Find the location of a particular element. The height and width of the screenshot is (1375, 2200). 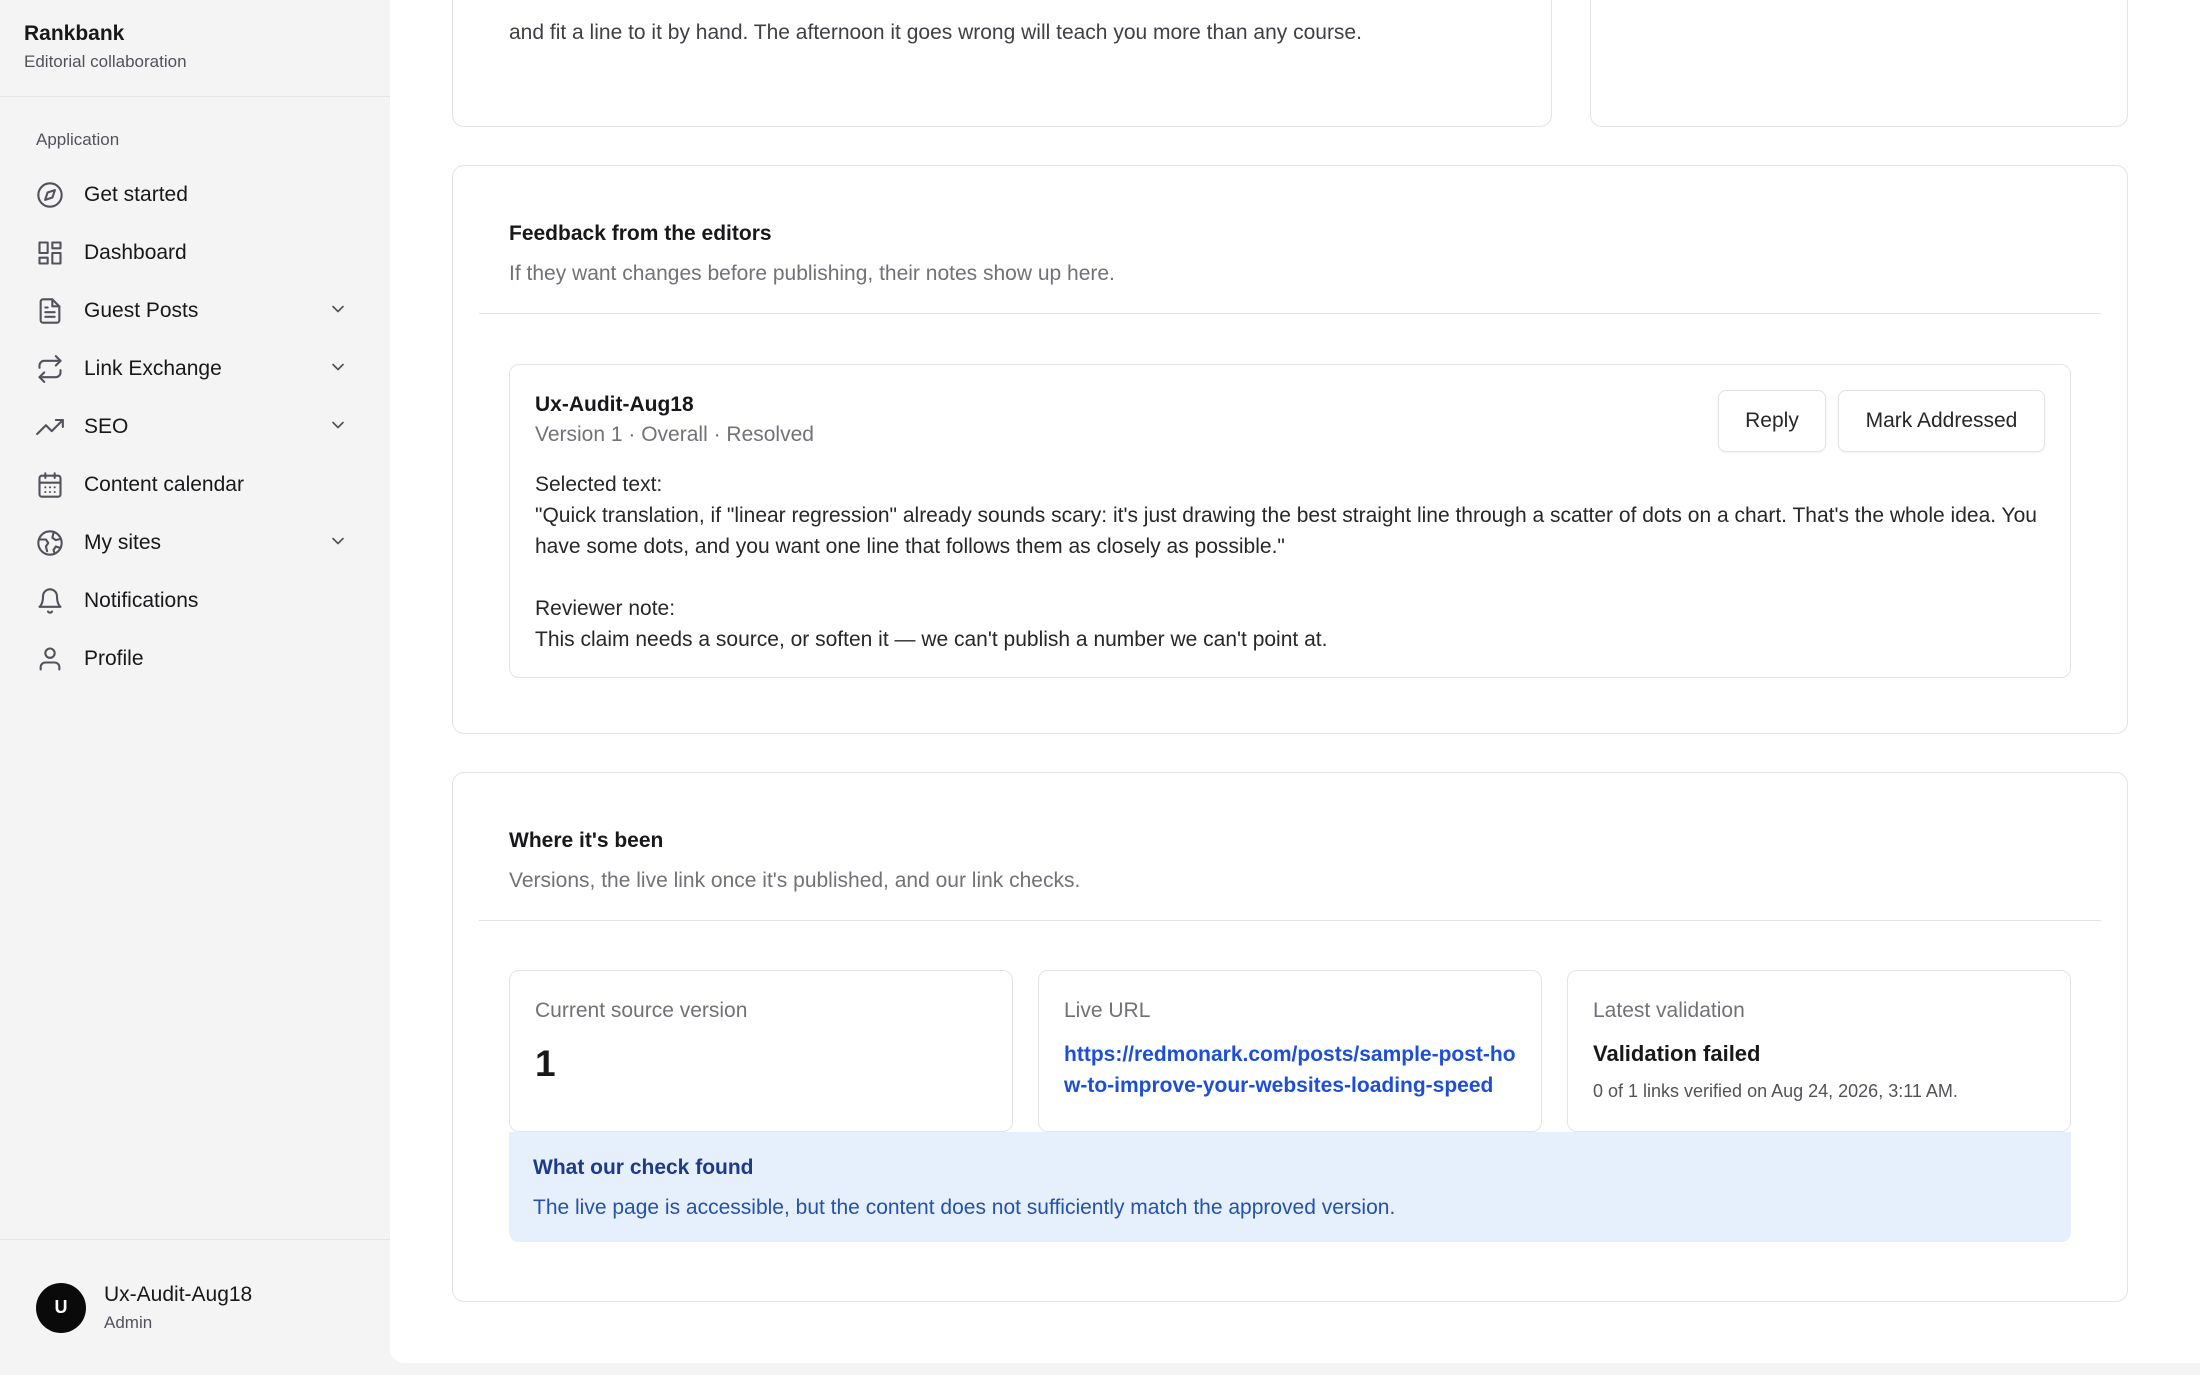

stat-label: Live URL is located at coordinates (1107, 1010).